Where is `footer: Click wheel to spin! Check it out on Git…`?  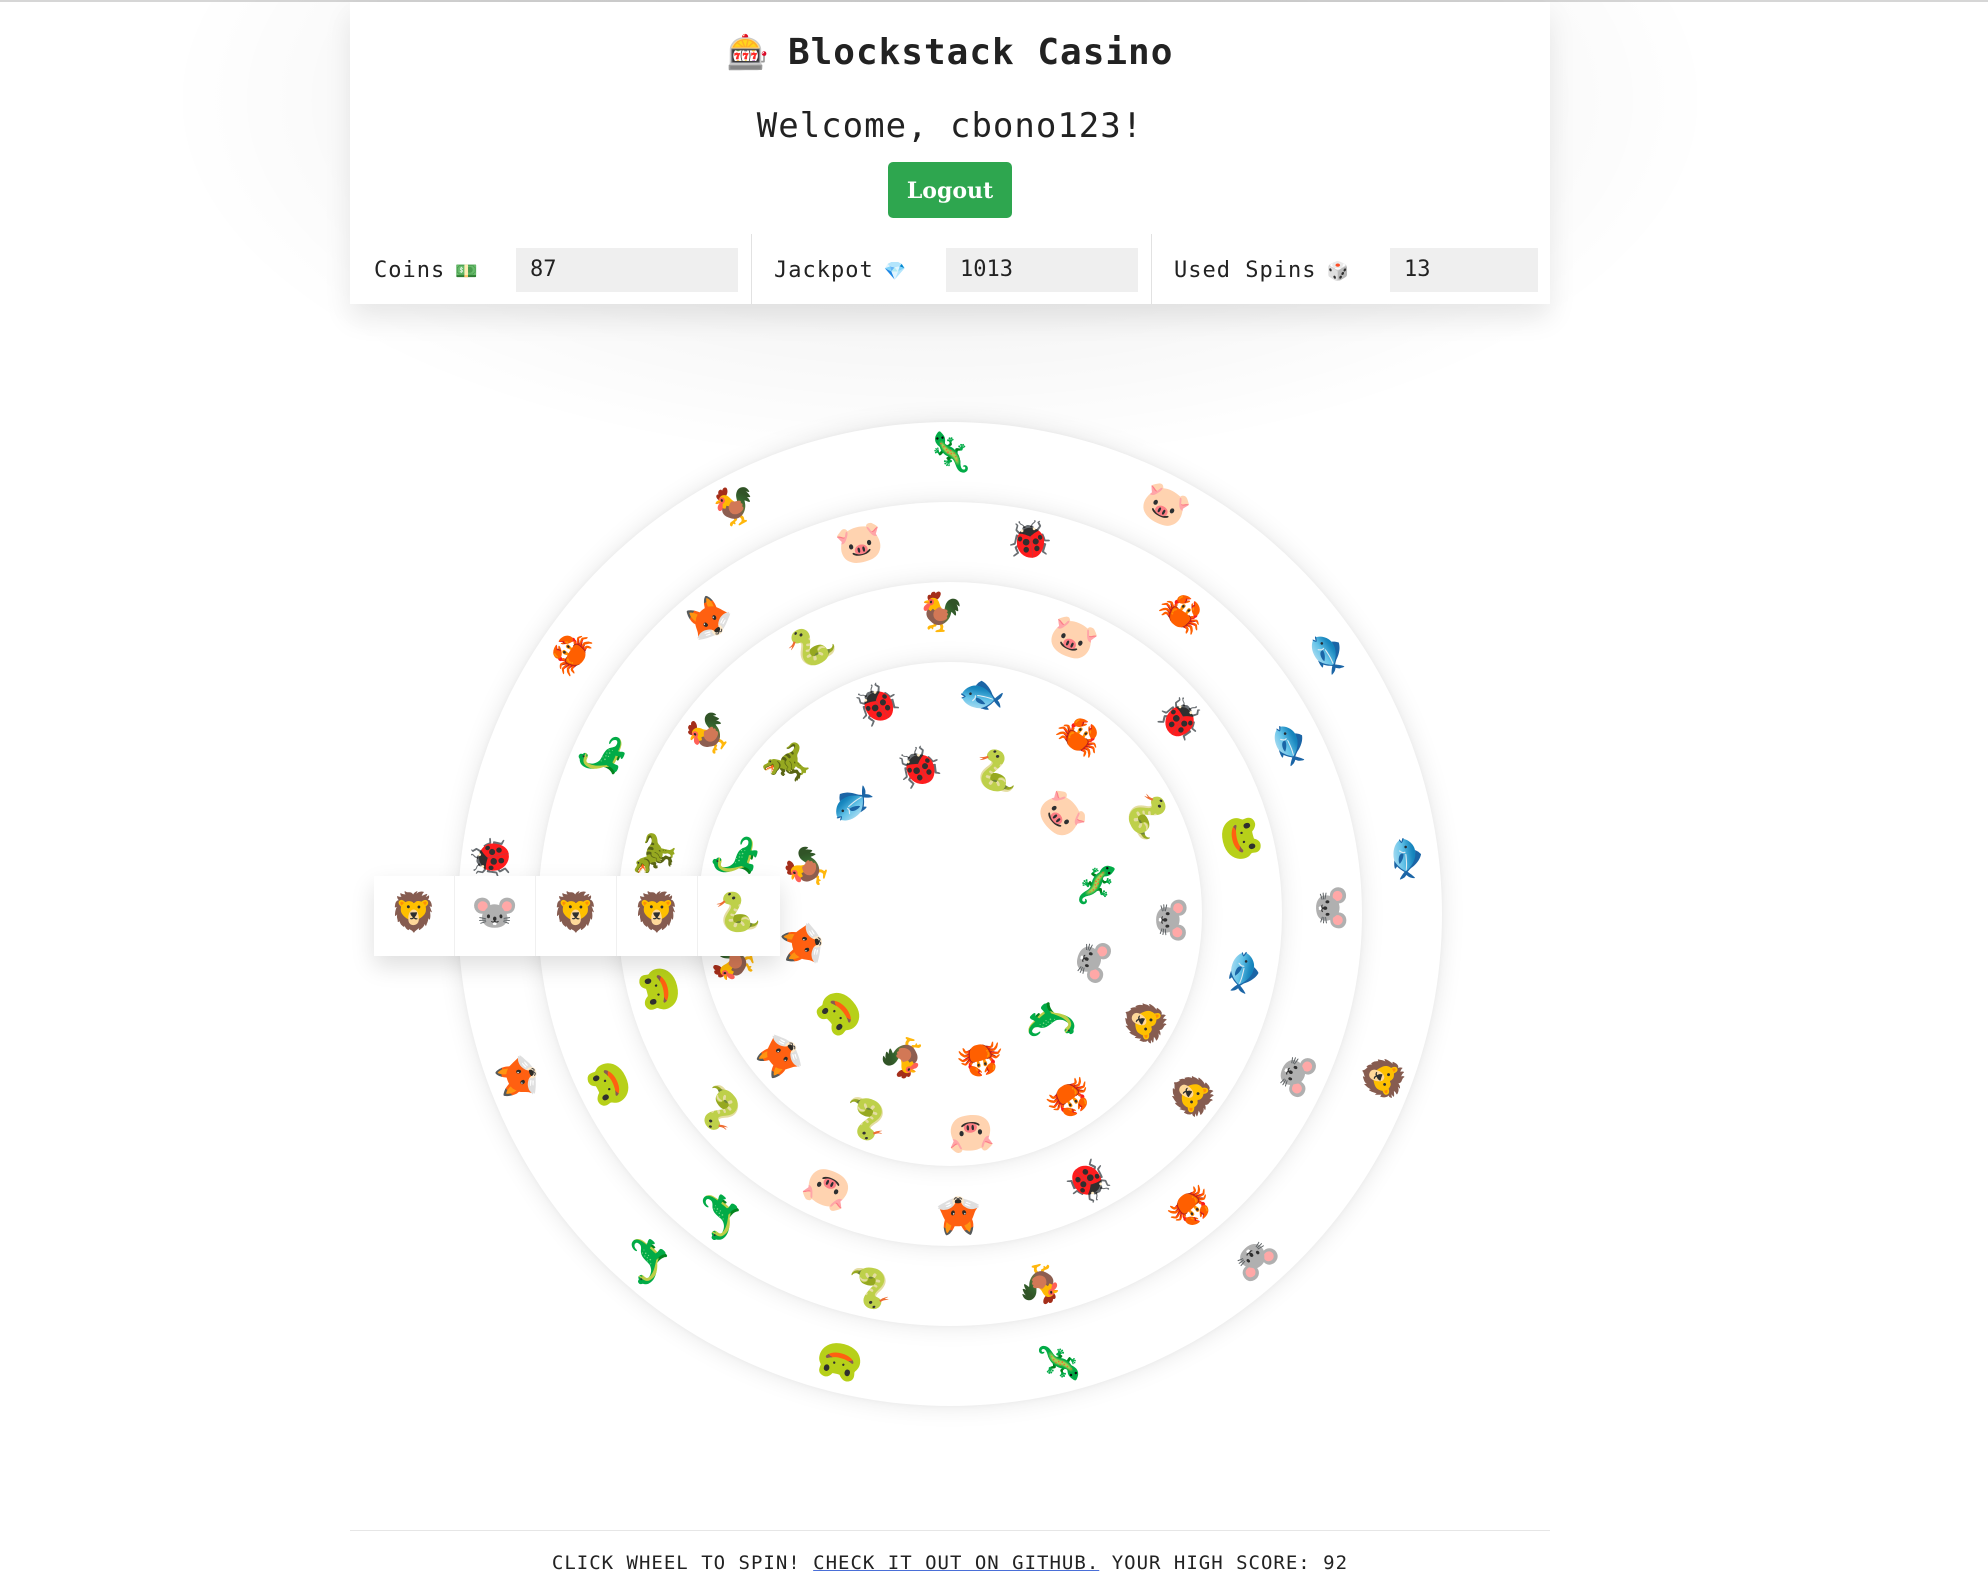
footer: Click wheel to spin! Check it out on Git… is located at coordinates (950, 1563).